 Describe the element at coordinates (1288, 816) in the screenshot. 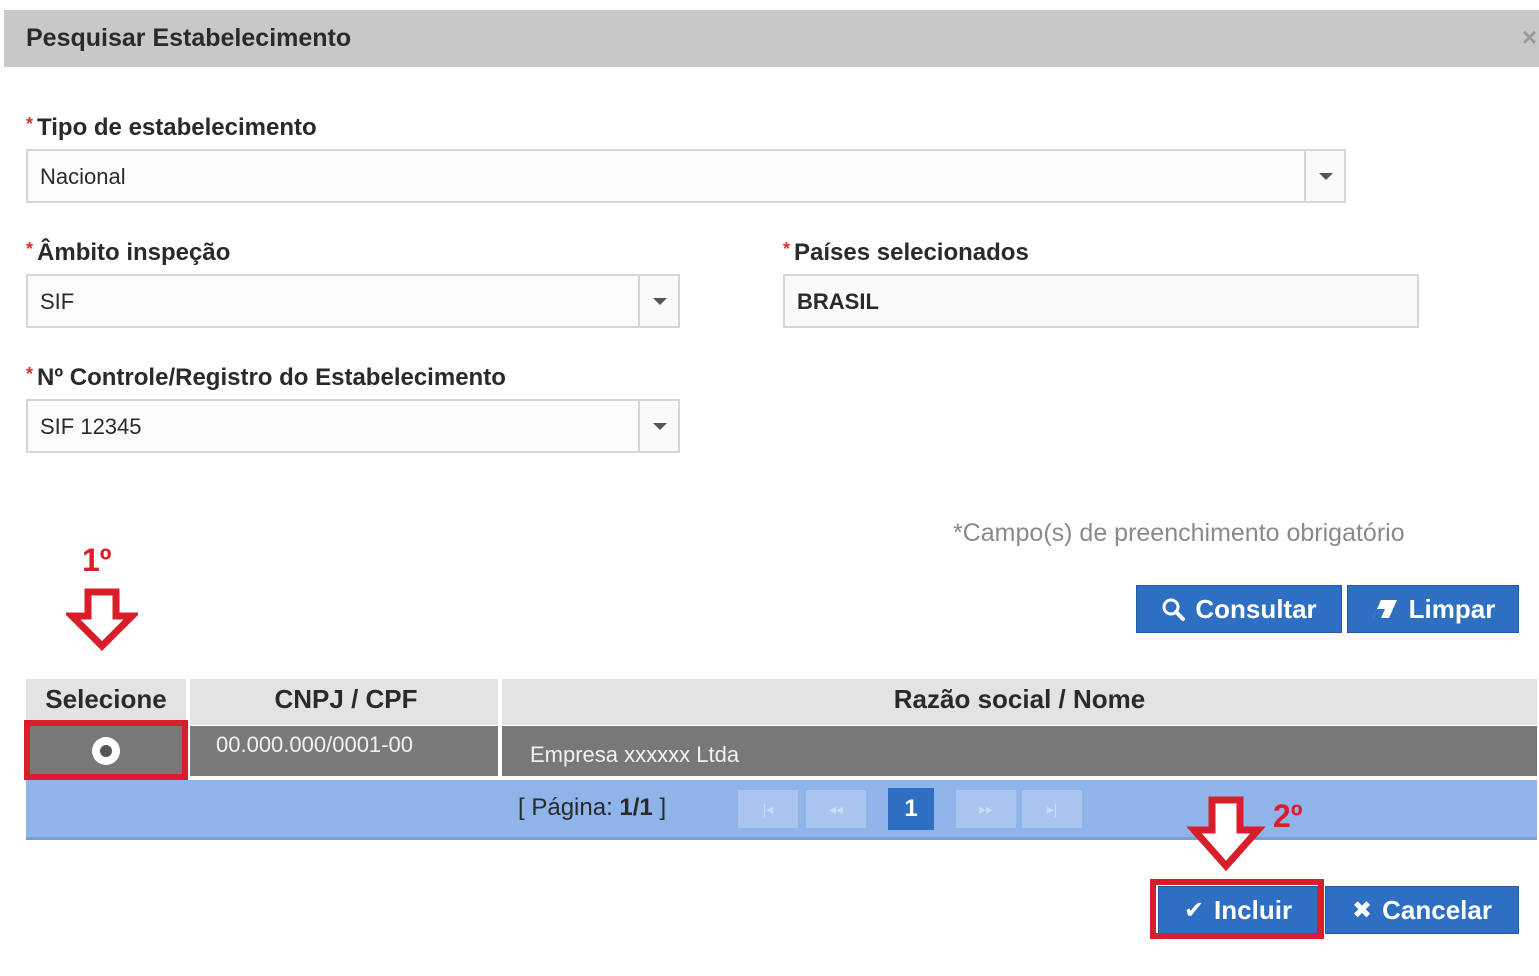

I see `step2-label: 2º` at that location.